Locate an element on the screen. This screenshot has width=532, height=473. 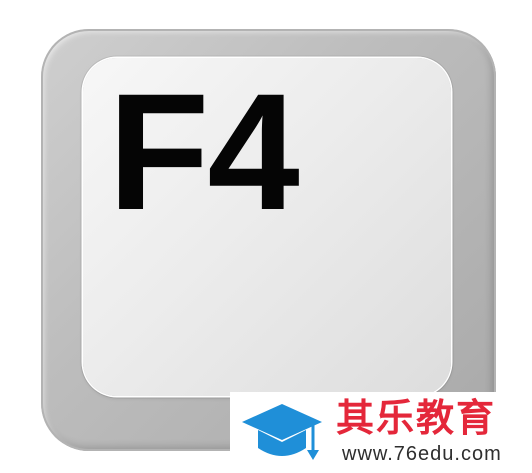
watermark-url: www.76edu.com is located at coordinates (422, 454).